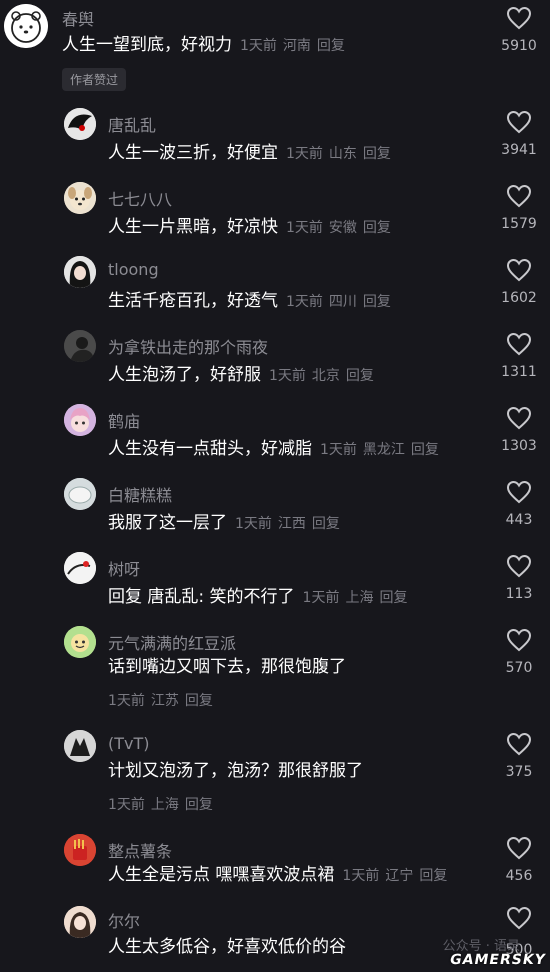  I want to click on comment-username: (TvT), so click(129, 743).